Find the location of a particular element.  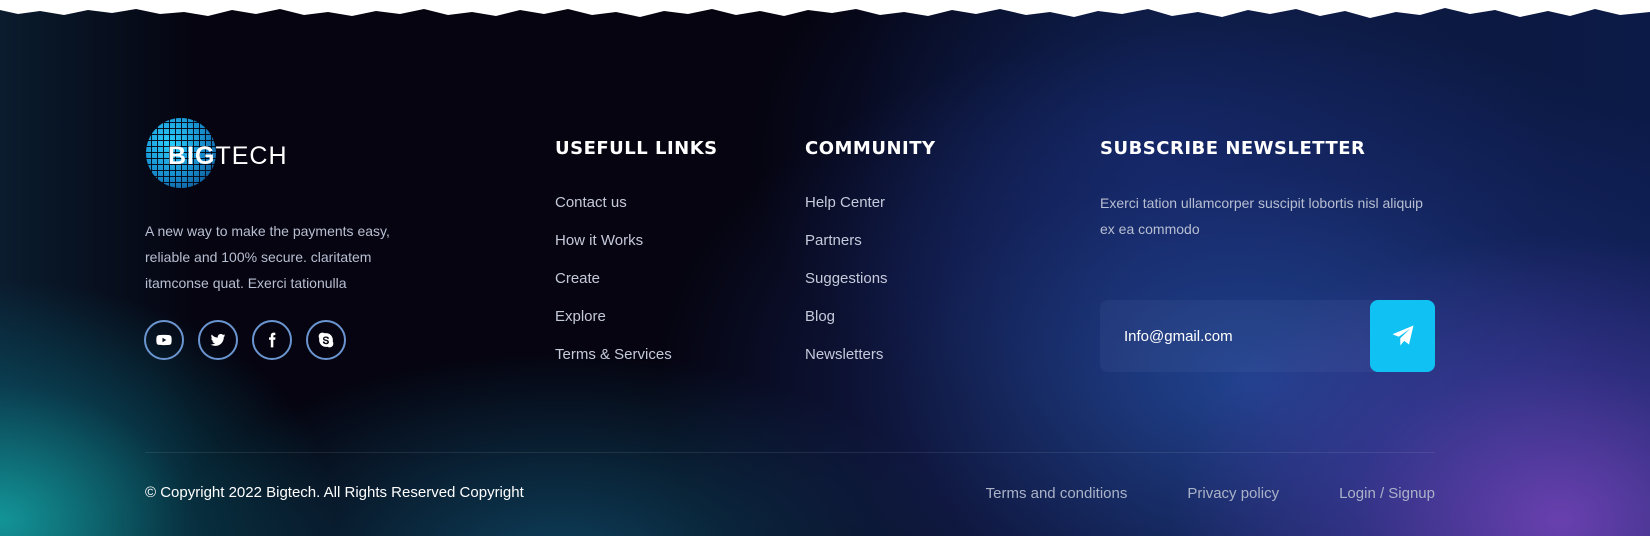

facebook-icon is located at coordinates (272, 340).